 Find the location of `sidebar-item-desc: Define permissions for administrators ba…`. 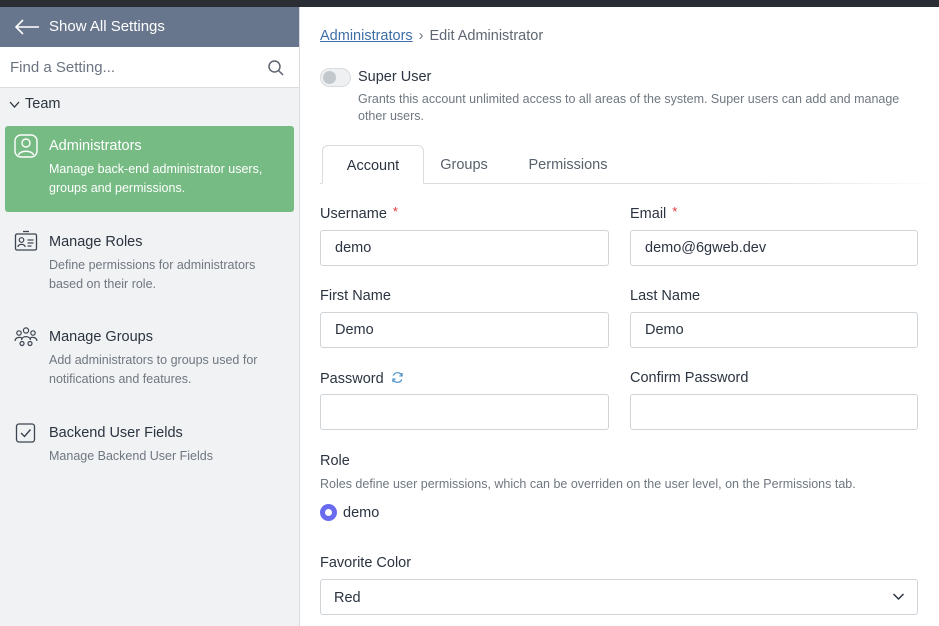

sidebar-item-desc: Define permissions for administrators ba… is located at coordinates (152, 274).